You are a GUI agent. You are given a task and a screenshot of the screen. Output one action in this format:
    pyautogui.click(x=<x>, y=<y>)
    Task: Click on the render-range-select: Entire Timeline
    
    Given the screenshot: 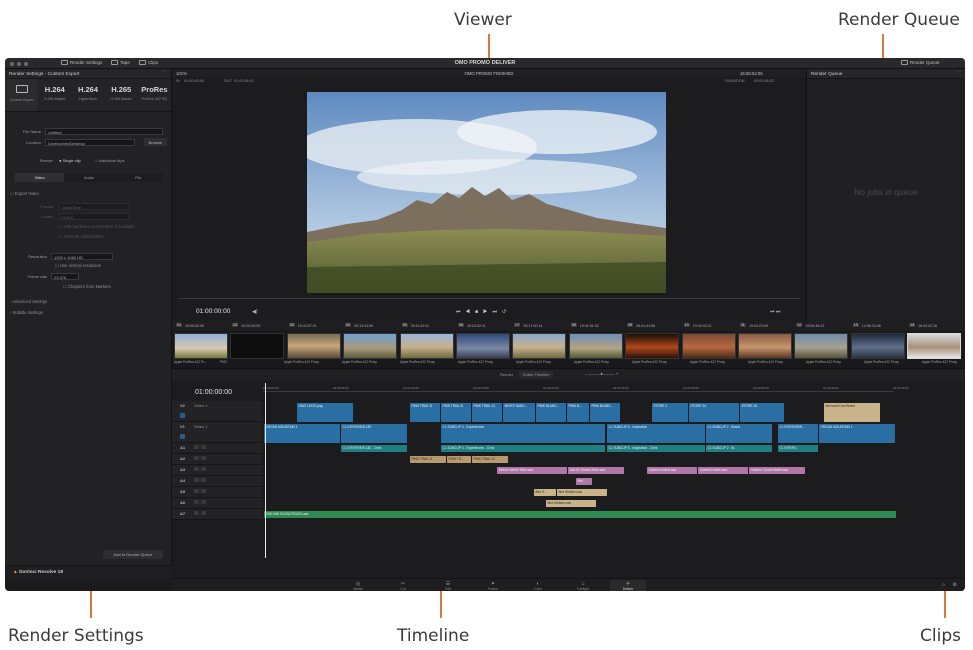 What is the action you would take?
    pyautogui.click(x=536, y=374)
    